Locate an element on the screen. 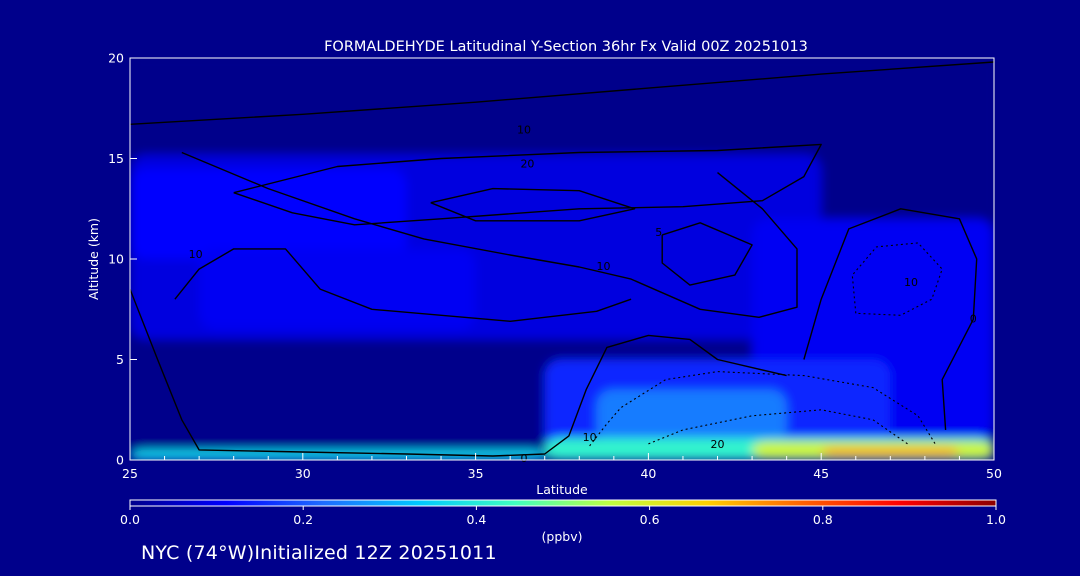  colorbar-tick-label: 0.4 is located at coordinates (476, 519).